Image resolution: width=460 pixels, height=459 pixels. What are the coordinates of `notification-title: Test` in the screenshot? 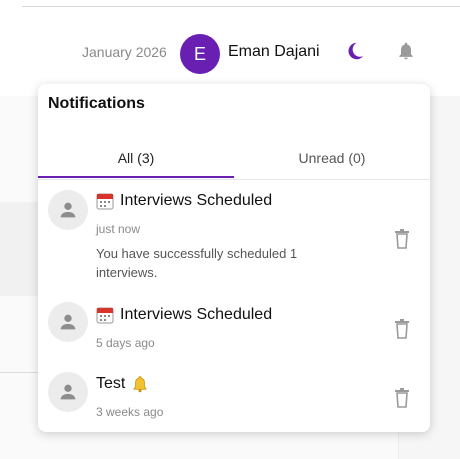 It's located at (122, 384).